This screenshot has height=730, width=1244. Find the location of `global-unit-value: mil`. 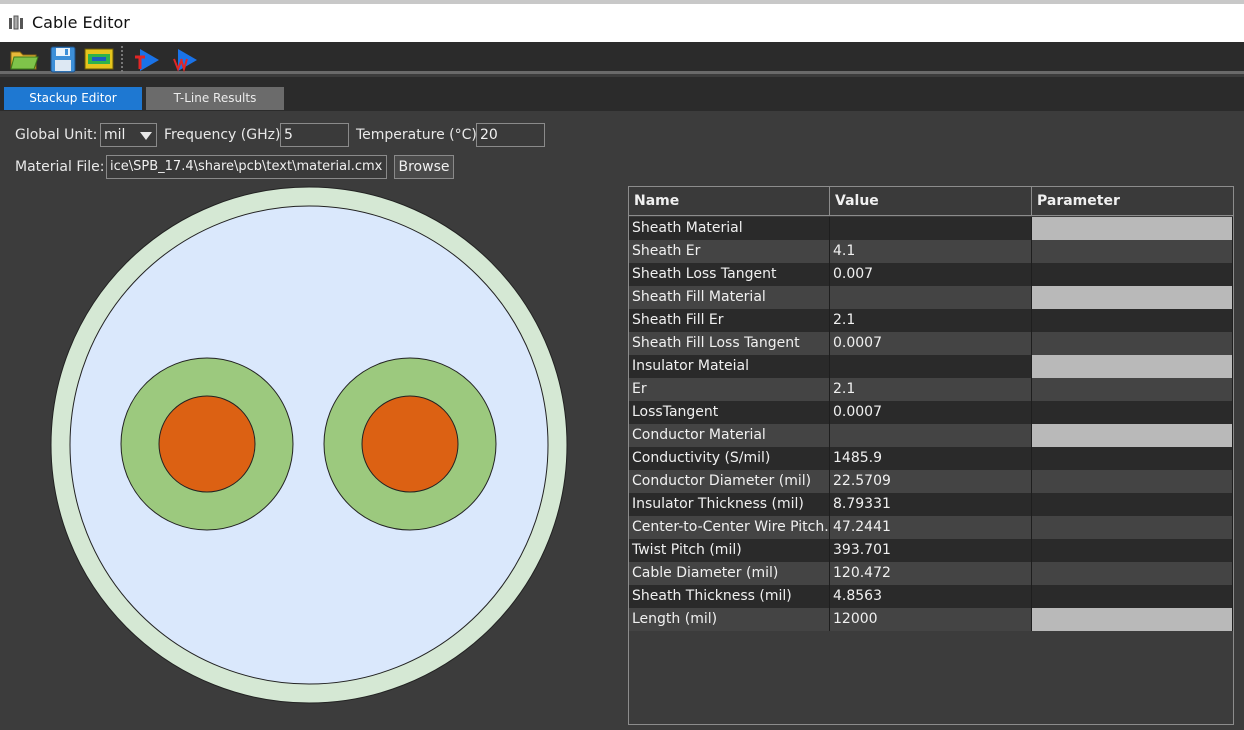

global-unit-value: mil is located at coordinates (115, 135).